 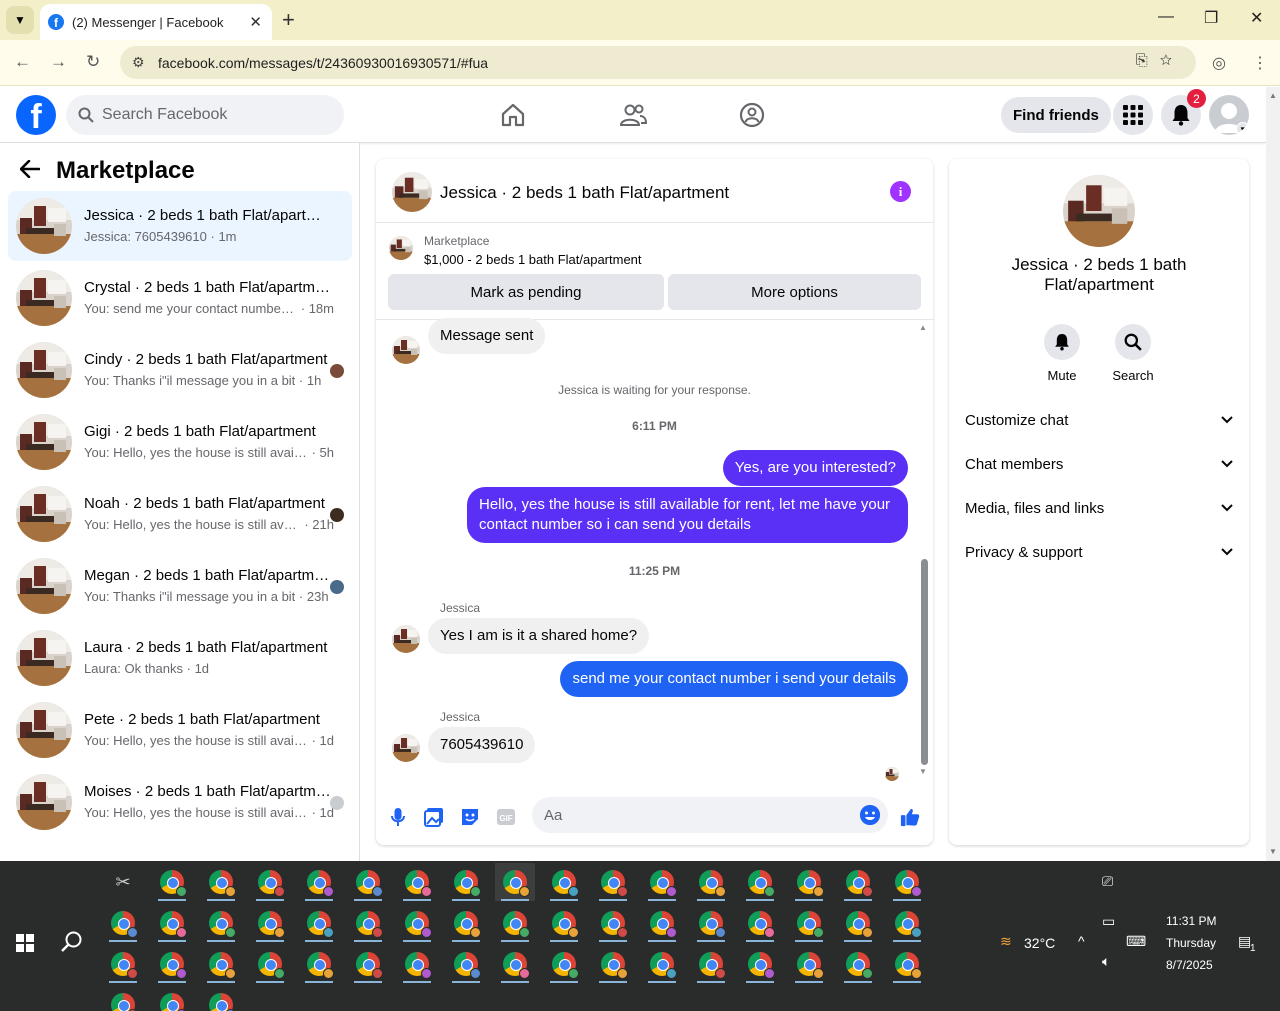 I want to click on back-arrow-icon, so click(x=30, y=171).